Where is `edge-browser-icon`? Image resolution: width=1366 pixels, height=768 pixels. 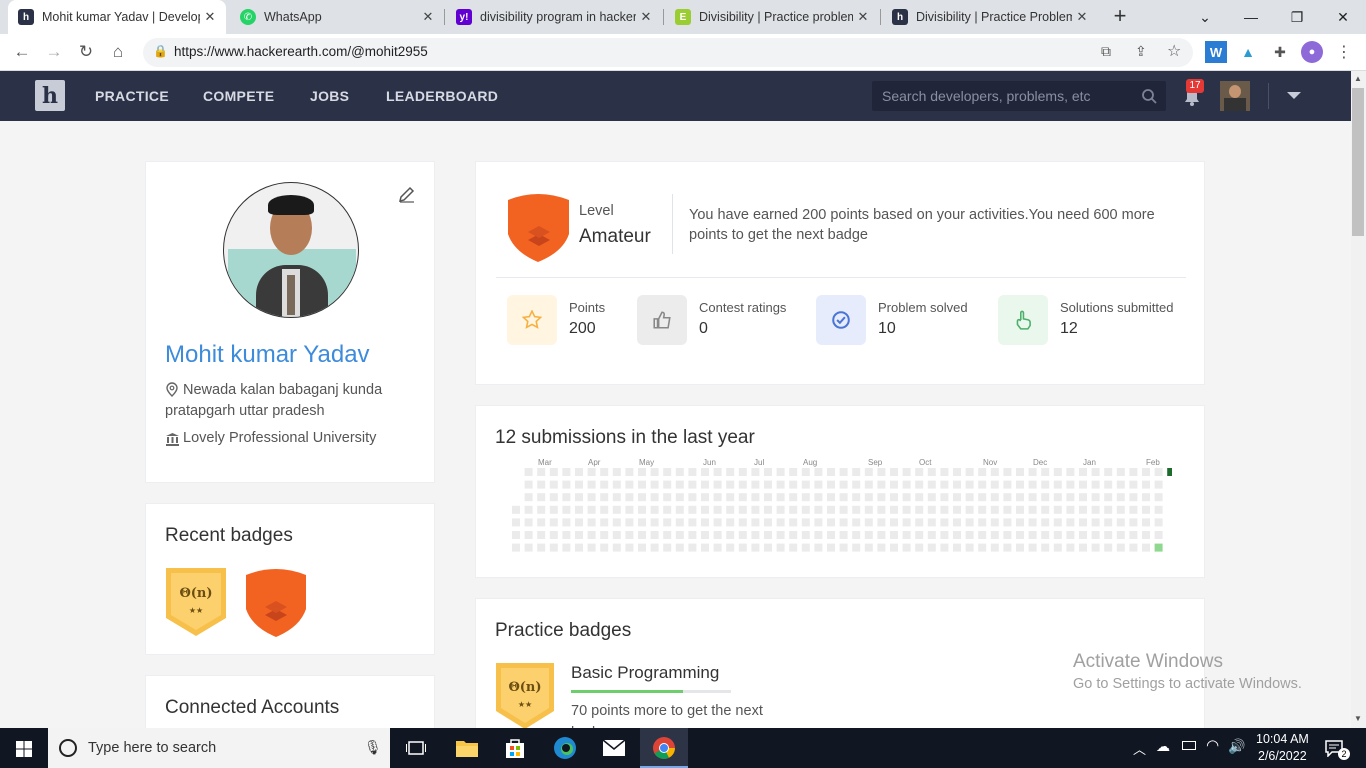
edge-browser-icon is located at coordinates (565, 748).